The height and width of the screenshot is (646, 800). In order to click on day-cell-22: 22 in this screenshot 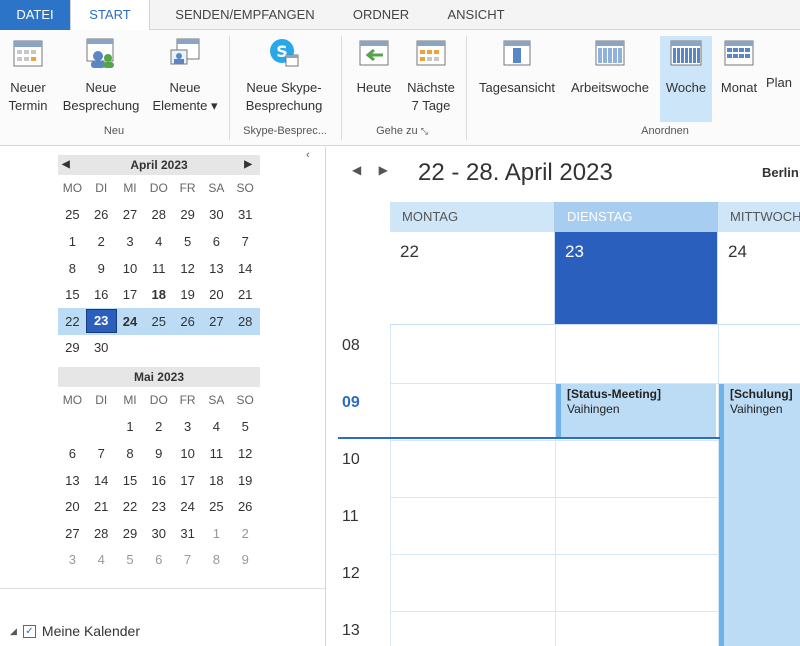, I will do `click(472, 278)`.